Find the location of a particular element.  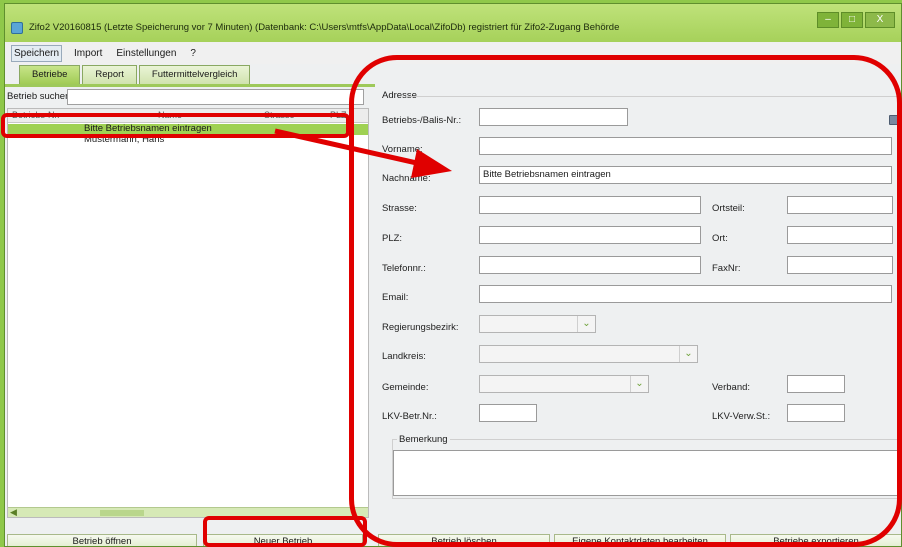

betriebsnr-field is located at coordinates (553, 117).